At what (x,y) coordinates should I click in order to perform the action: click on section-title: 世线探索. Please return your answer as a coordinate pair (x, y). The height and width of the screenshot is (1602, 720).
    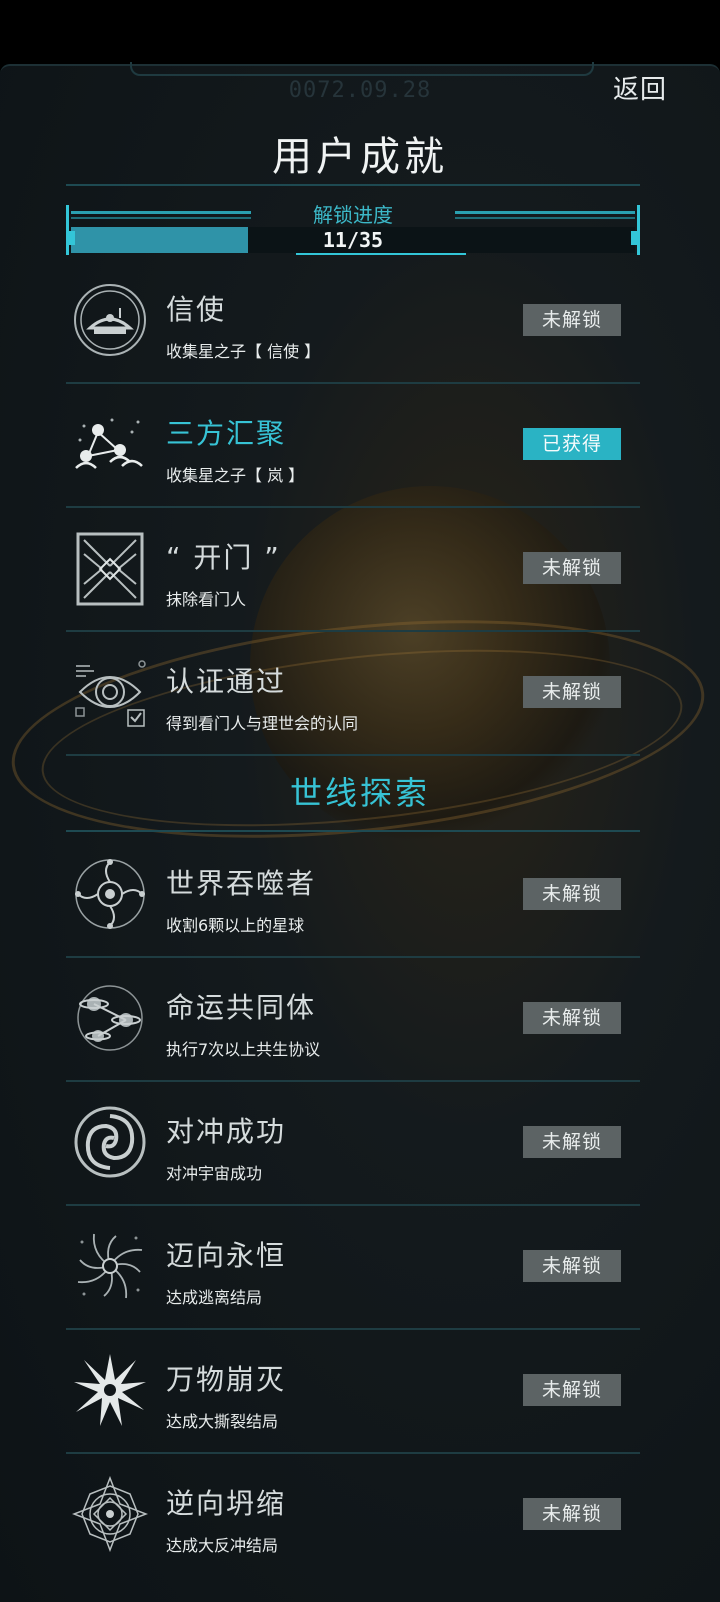
    Looking at the image, I should click on (359, 793).